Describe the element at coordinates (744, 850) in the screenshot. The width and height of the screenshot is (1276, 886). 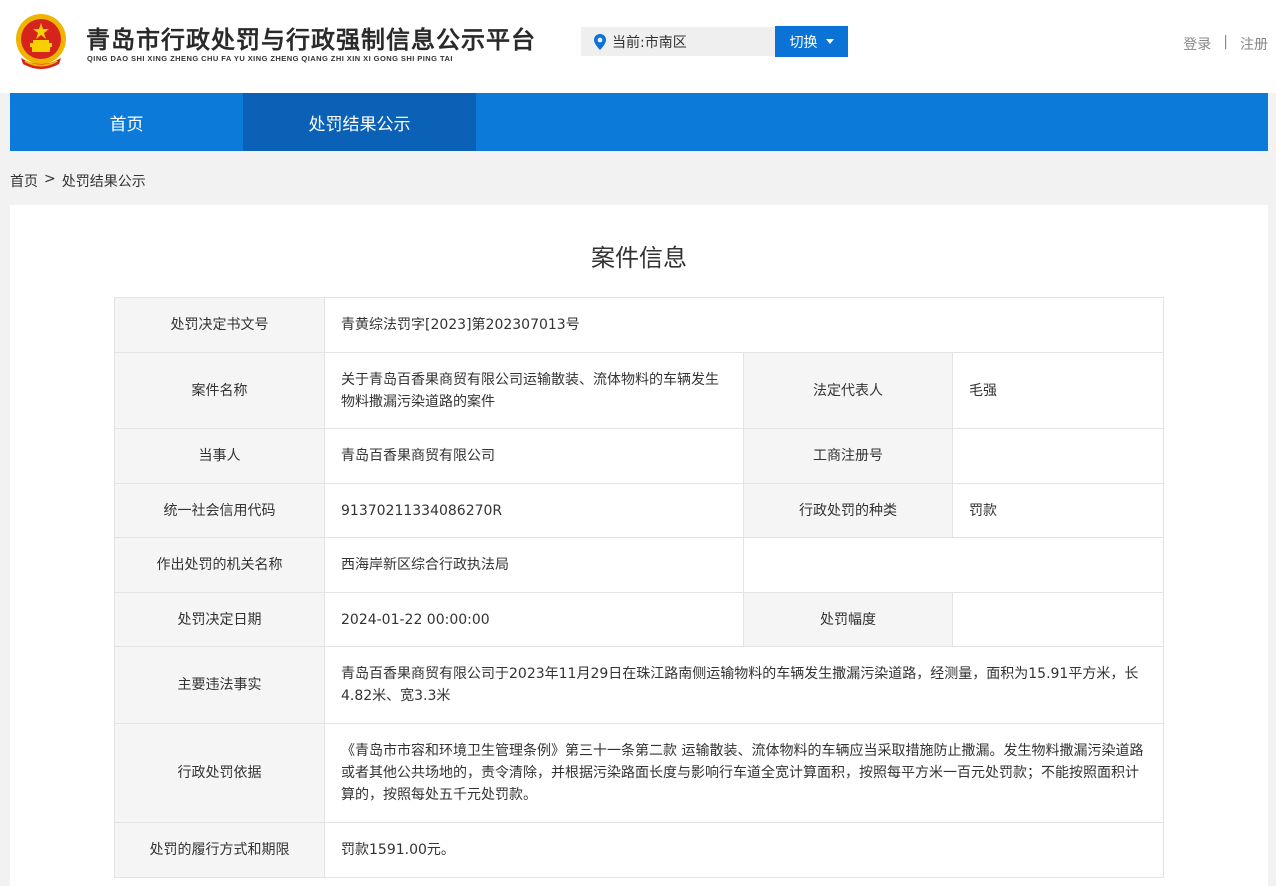
I see `execution-value: 罚款1591.00元。` at that location.